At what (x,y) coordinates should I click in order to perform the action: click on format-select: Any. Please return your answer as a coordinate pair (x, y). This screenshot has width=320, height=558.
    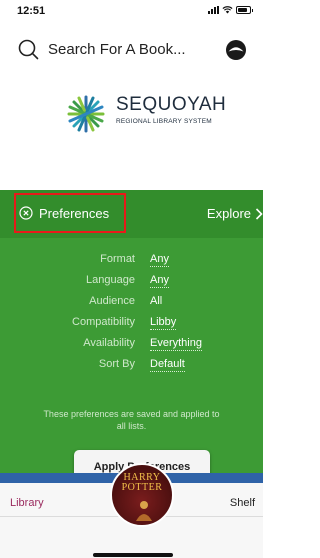
    Looking at the image, I should click on (159, 260).